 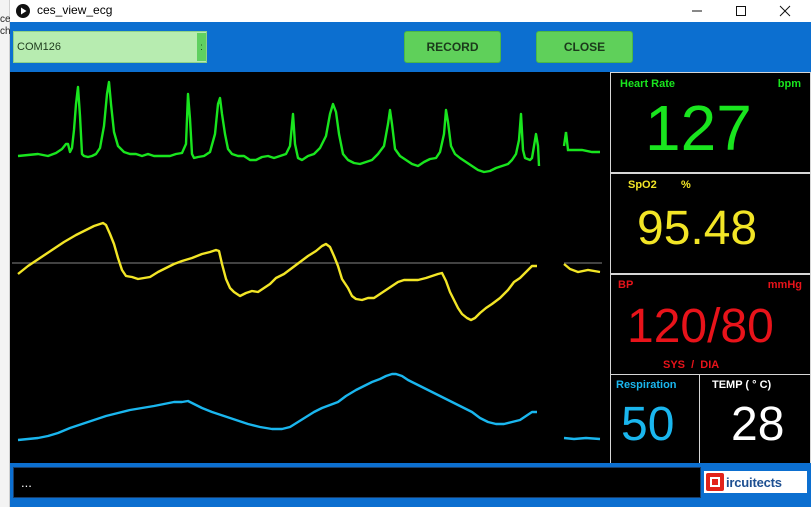 What do you see at coordinates (75, 10) in the screenshot?
I see `window-title: ces_view_ecg` at bounding box center [75, 10].